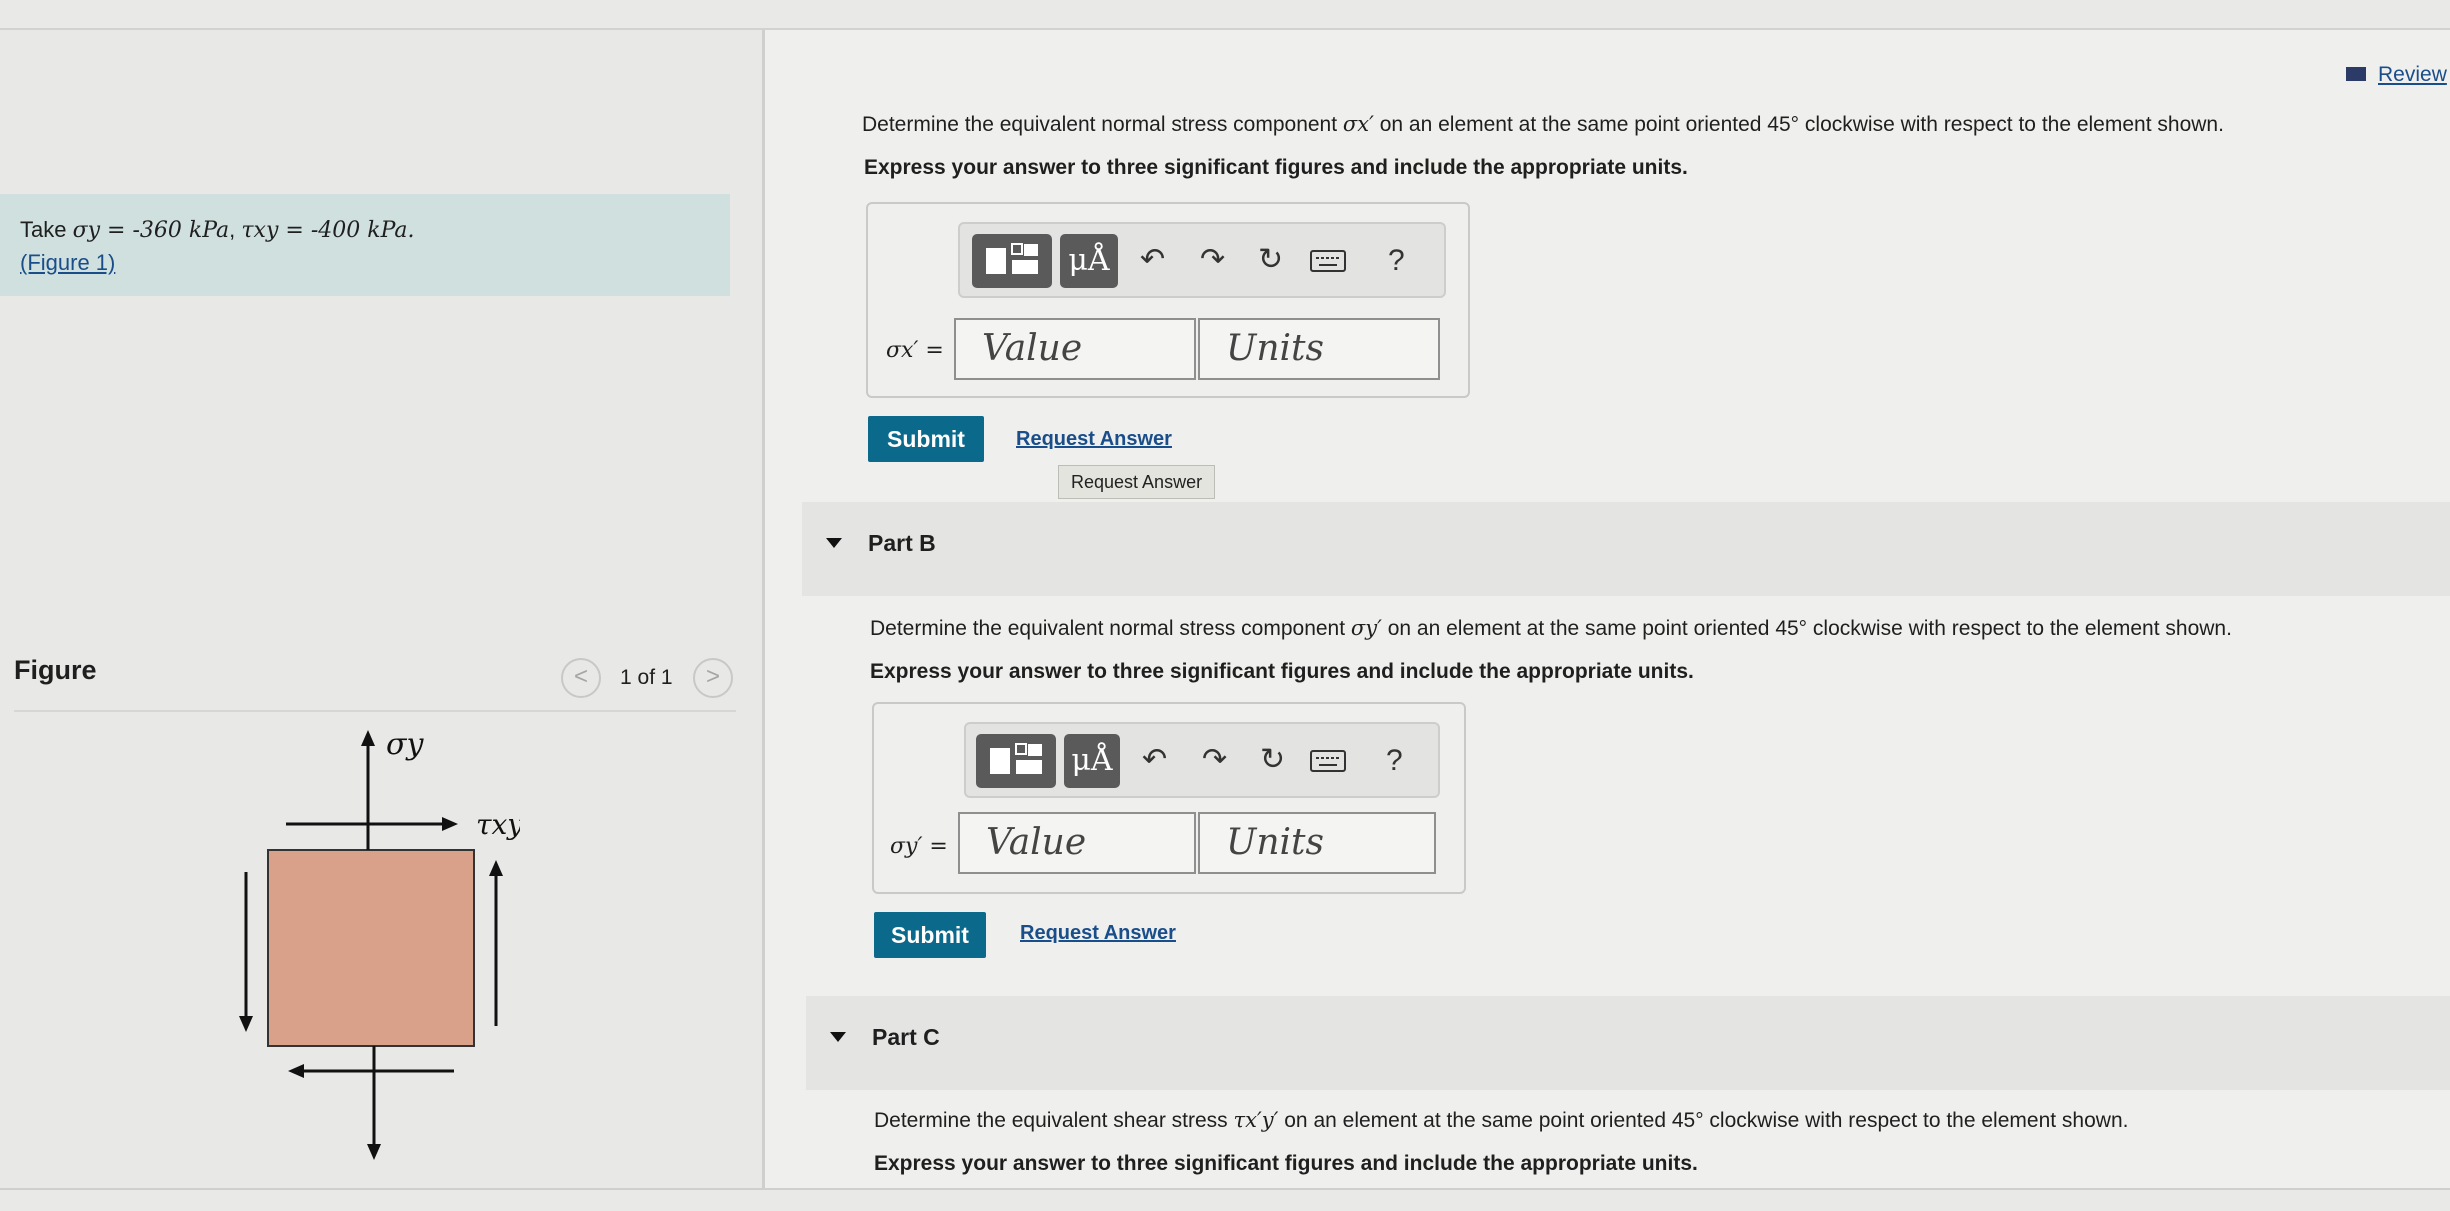 The image size is (2450, 1211). What do you see at coordinates (2412, 75) in the screenshot?
I see `review-link: Review` at bounding box center [2412, 75].